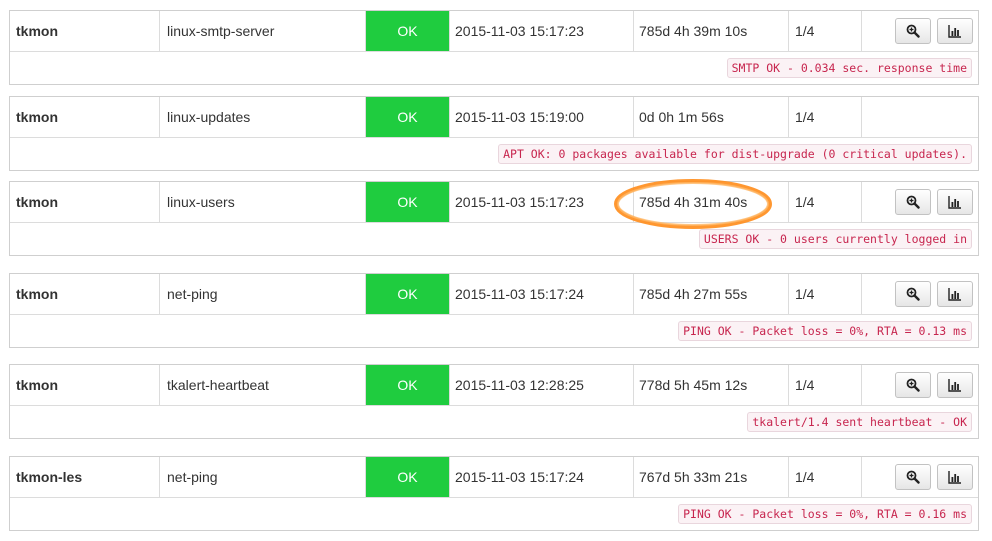 The height and width of the screenshot is (541, 992). I want to click on state-duration: 785d 4h 27m 55s, so click(711, 294).